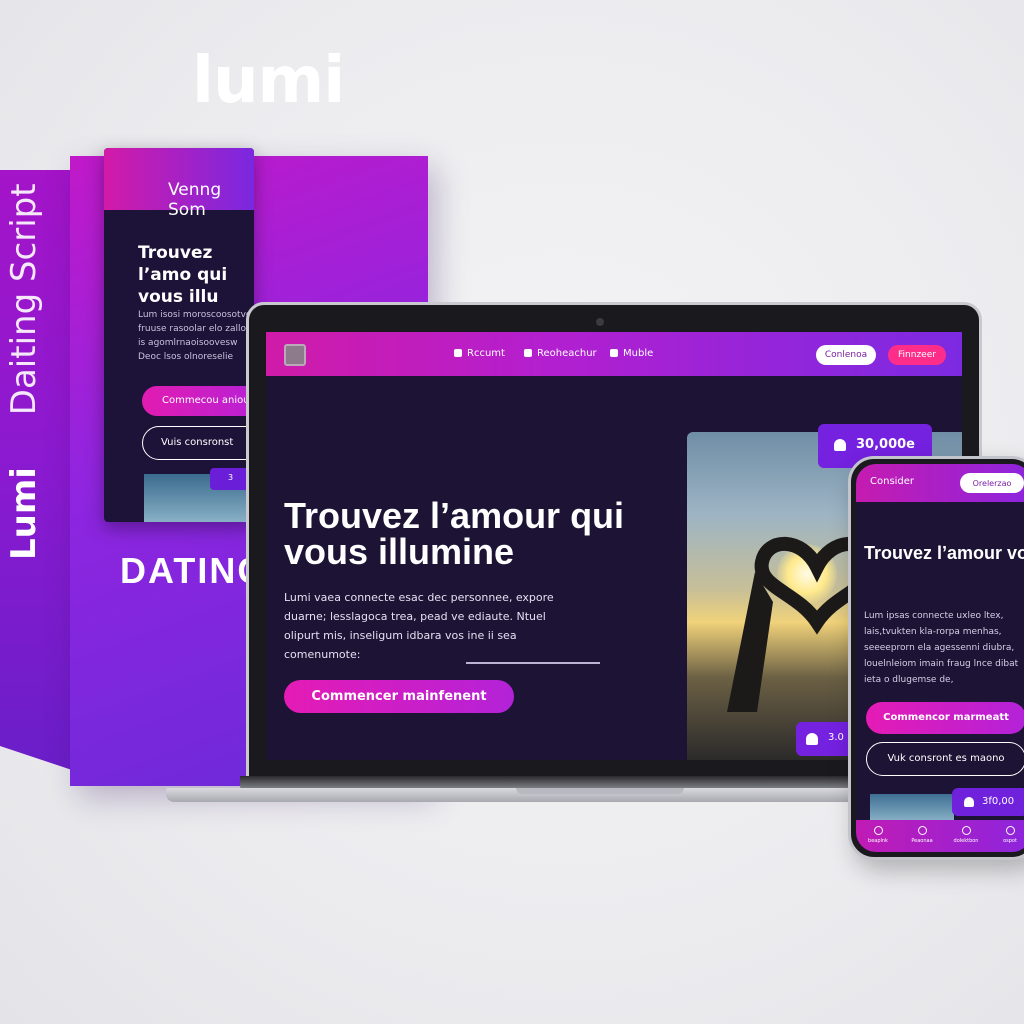 The height and width of the screenshot is (1024, 1024). Describe the element at coordinates (917, 355) in the screenshot. I see `nav-signup-button: Finnzeer` at that location.